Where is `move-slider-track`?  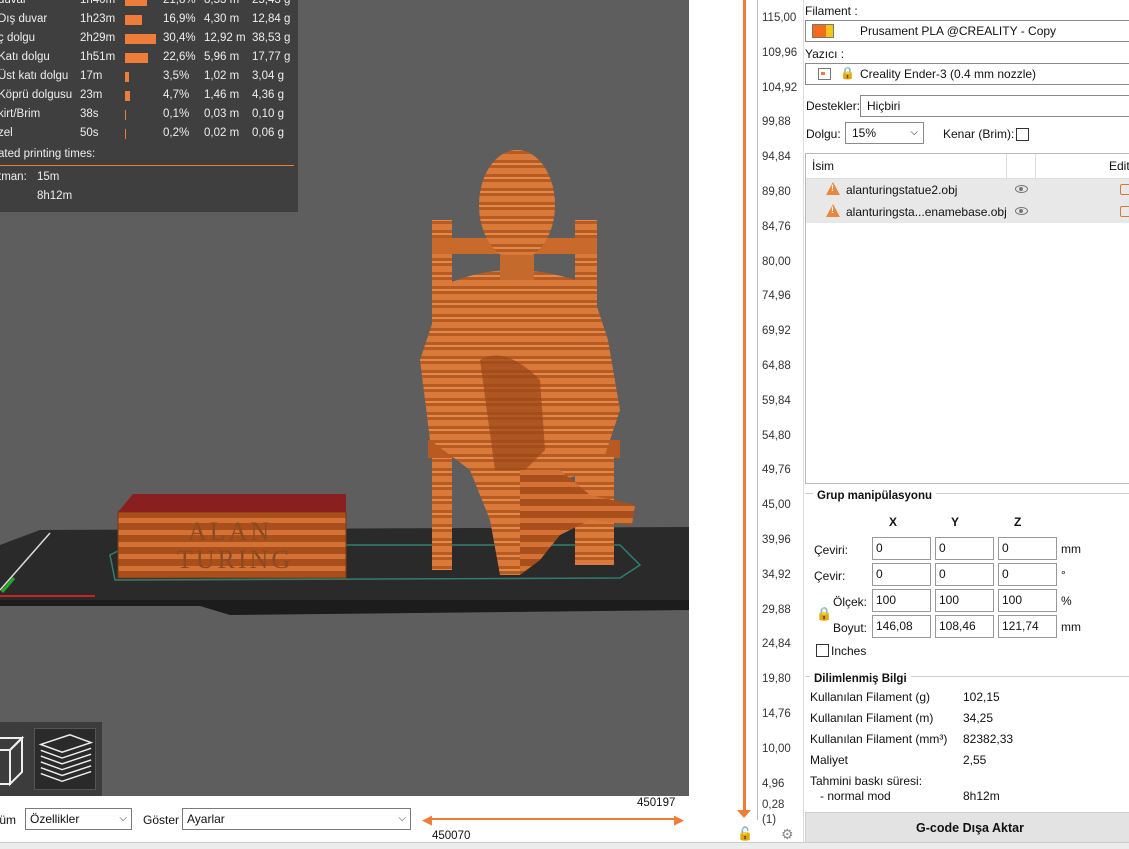 move-slider-track is located at coordinates (553, 819).